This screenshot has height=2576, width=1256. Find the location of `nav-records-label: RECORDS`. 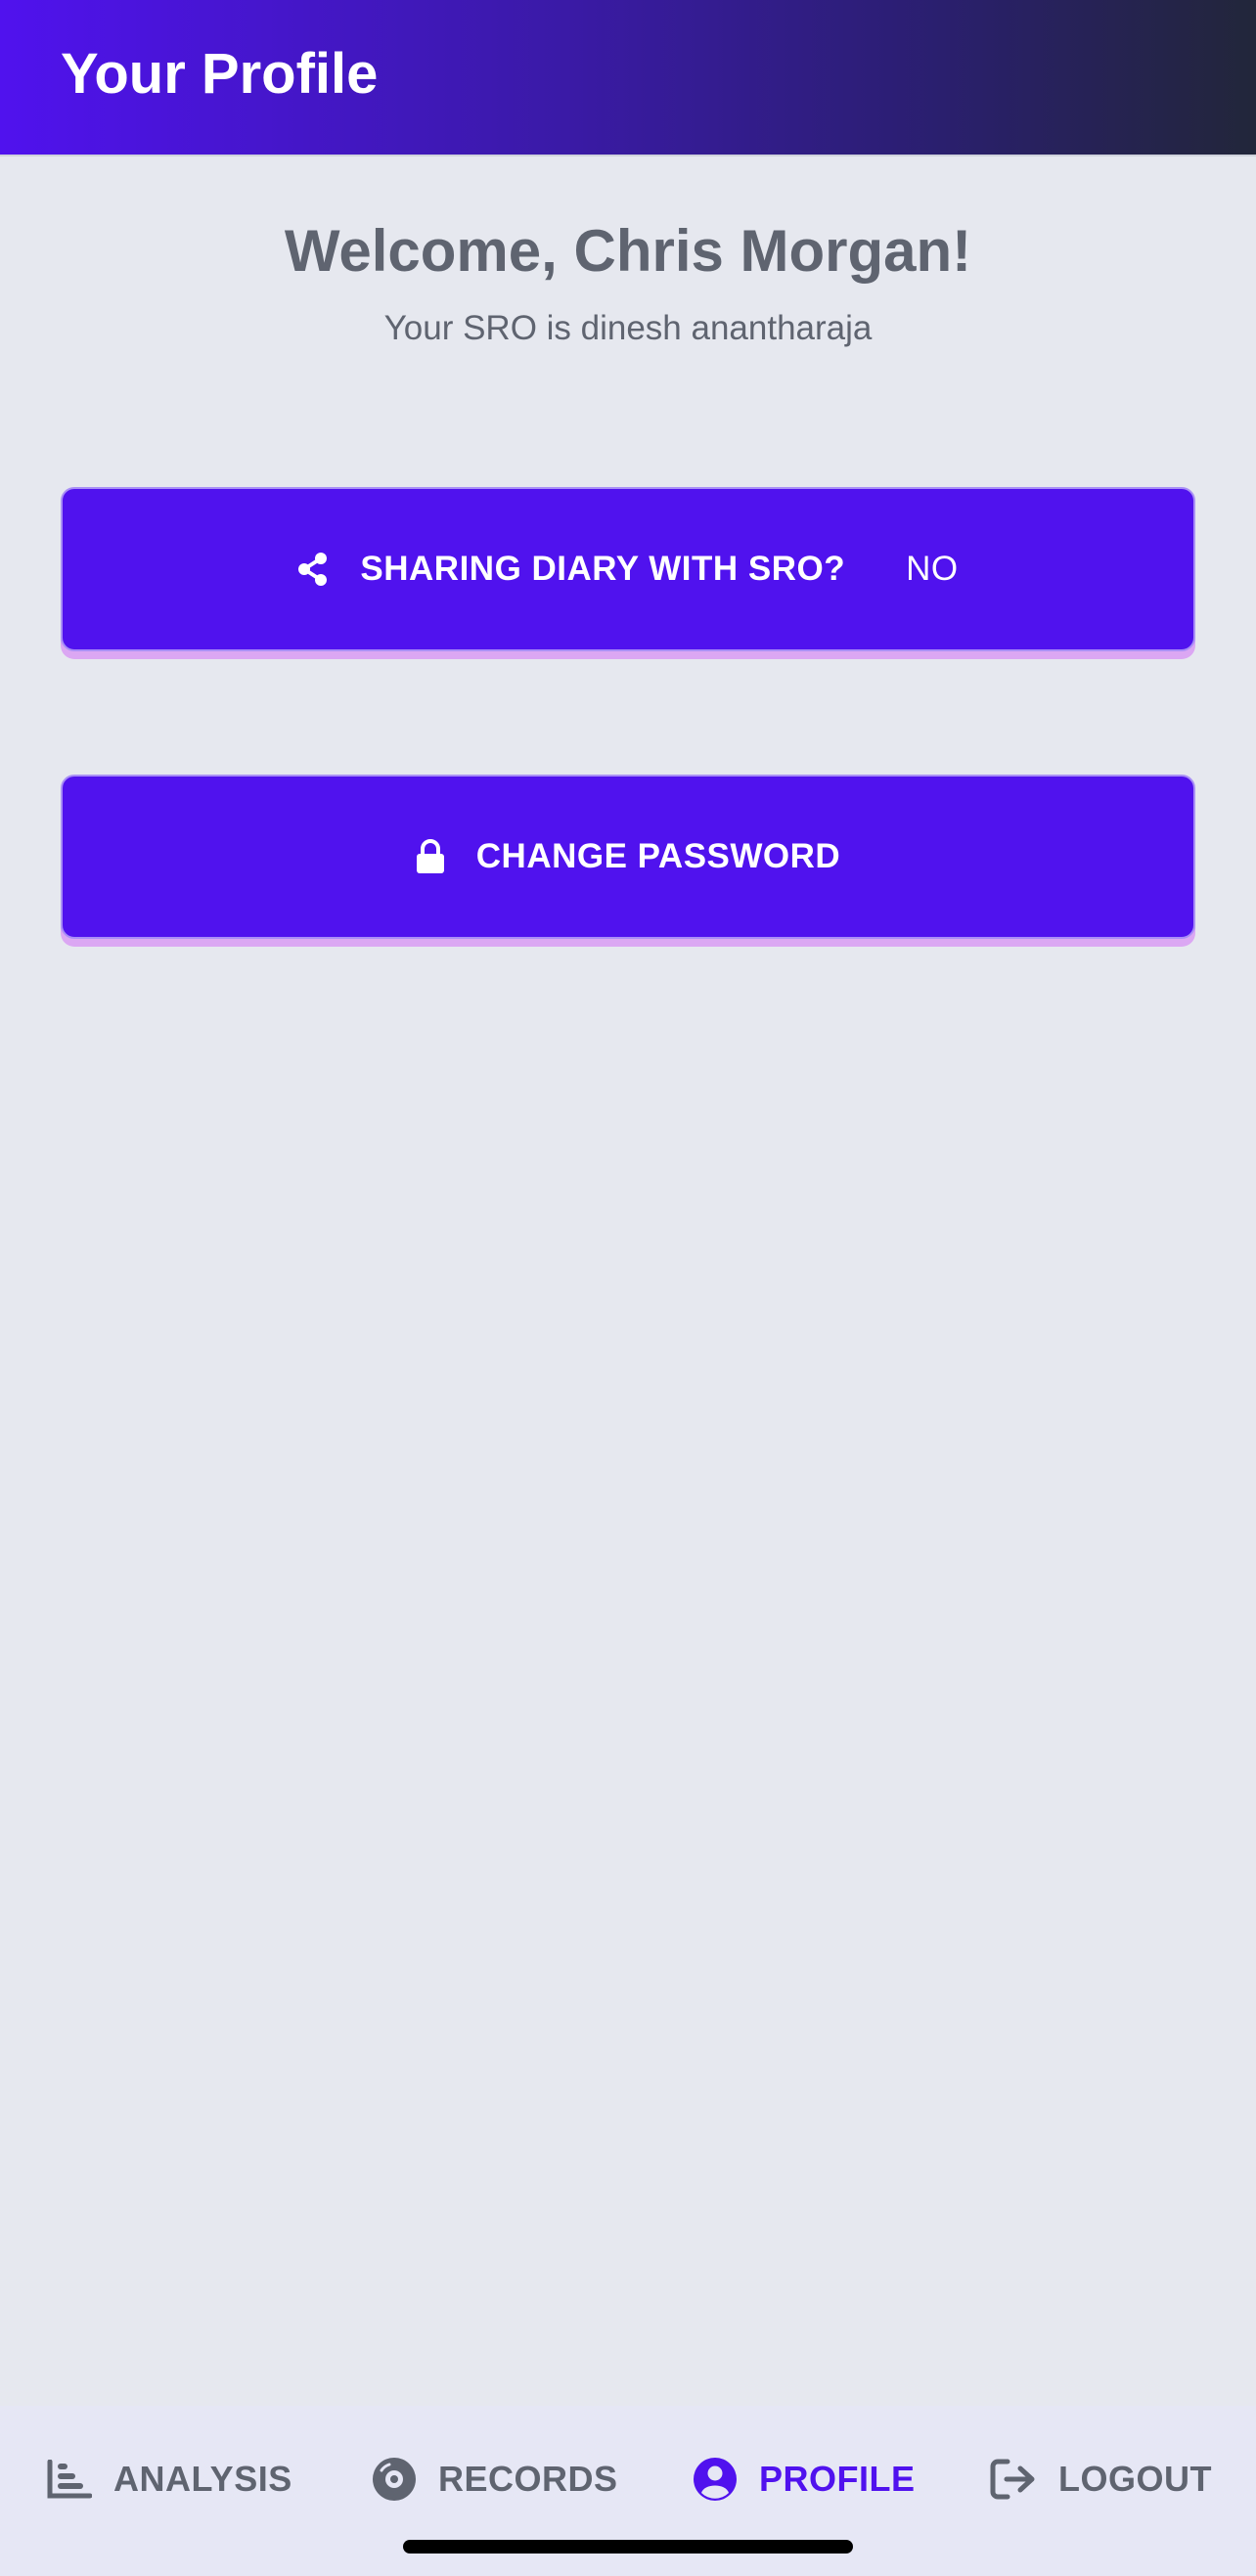

nav-records-label: RECORDS is located at coordinates (528, 2479).